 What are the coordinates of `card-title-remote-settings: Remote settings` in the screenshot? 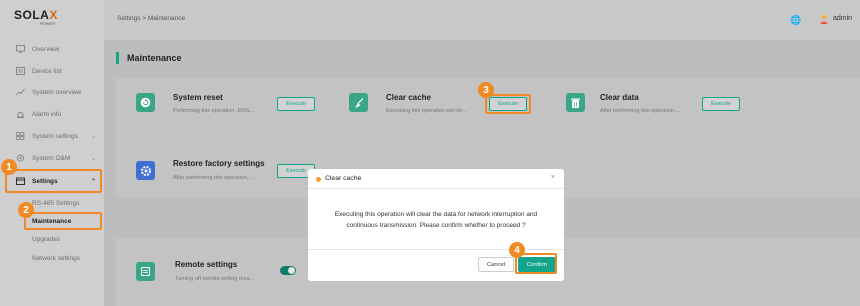 It's located at (206, 264).